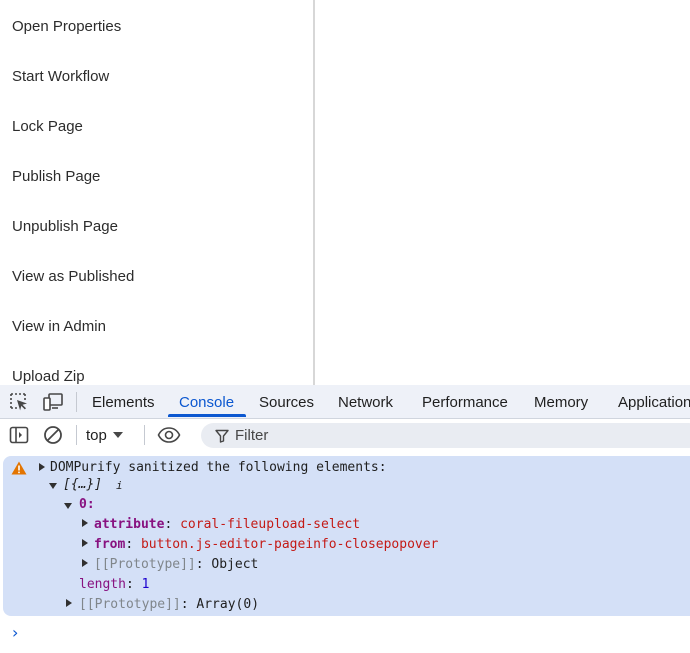 The height and width of the screenshot is (653, 690). What do you see at coordinates (73, 276) in the screenshot?
I see `menu-item-view-as-published: View as Published` at bounding box center [73, 276].